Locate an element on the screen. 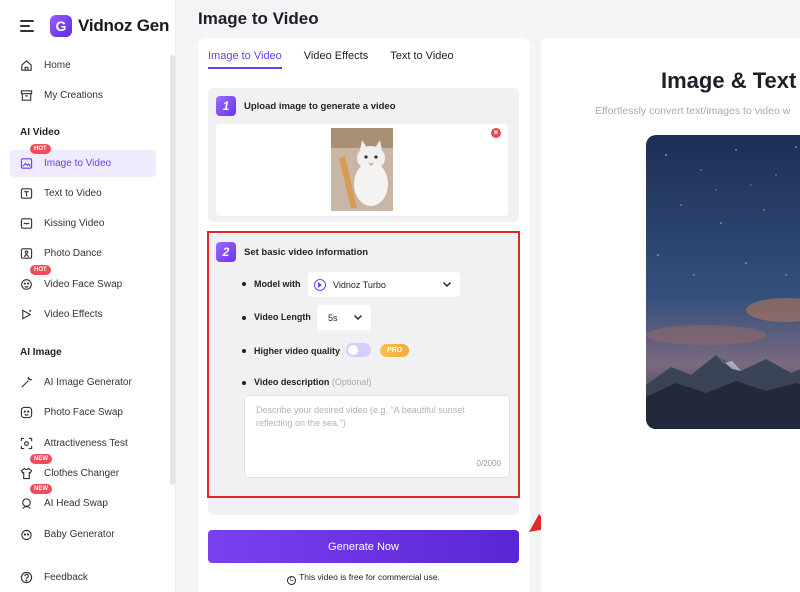 The height and width of the screenshot is (592, 800). sidebar-item-label: AI Image Generator is located at coordinates (88, 382).